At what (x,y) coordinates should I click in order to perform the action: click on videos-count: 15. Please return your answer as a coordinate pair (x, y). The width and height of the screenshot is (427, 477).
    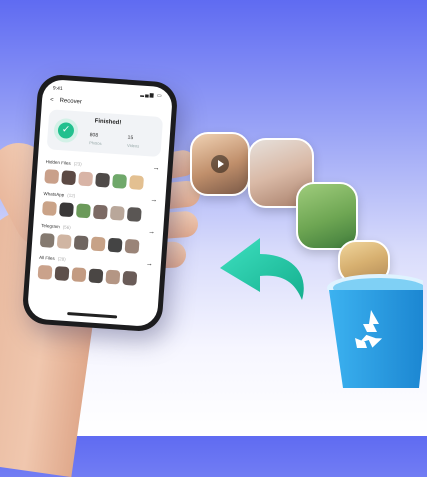
    Looking at the image, I should click on (130, 138).